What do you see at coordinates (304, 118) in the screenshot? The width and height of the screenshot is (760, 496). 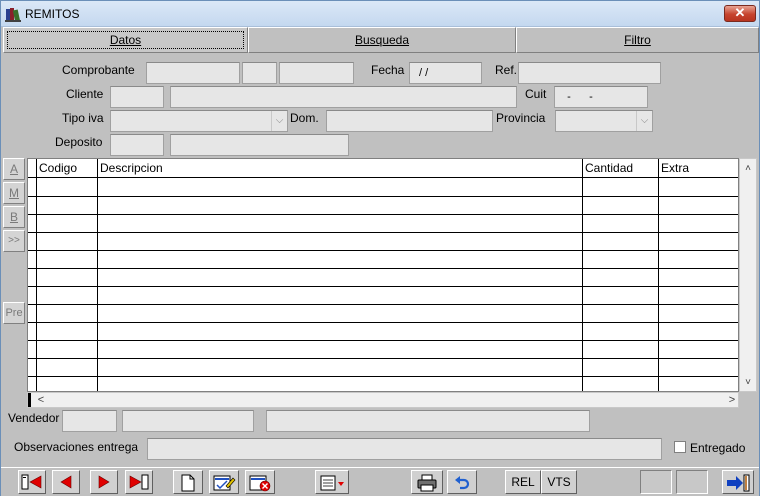 I see `dom-label: Dom.` at bounding box center [304, 118].